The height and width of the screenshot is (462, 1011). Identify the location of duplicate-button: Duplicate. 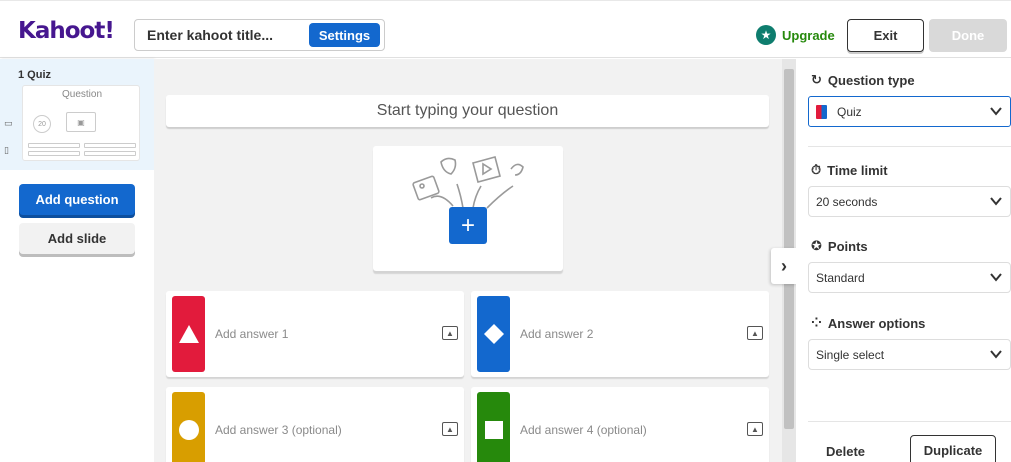
(953, 448).